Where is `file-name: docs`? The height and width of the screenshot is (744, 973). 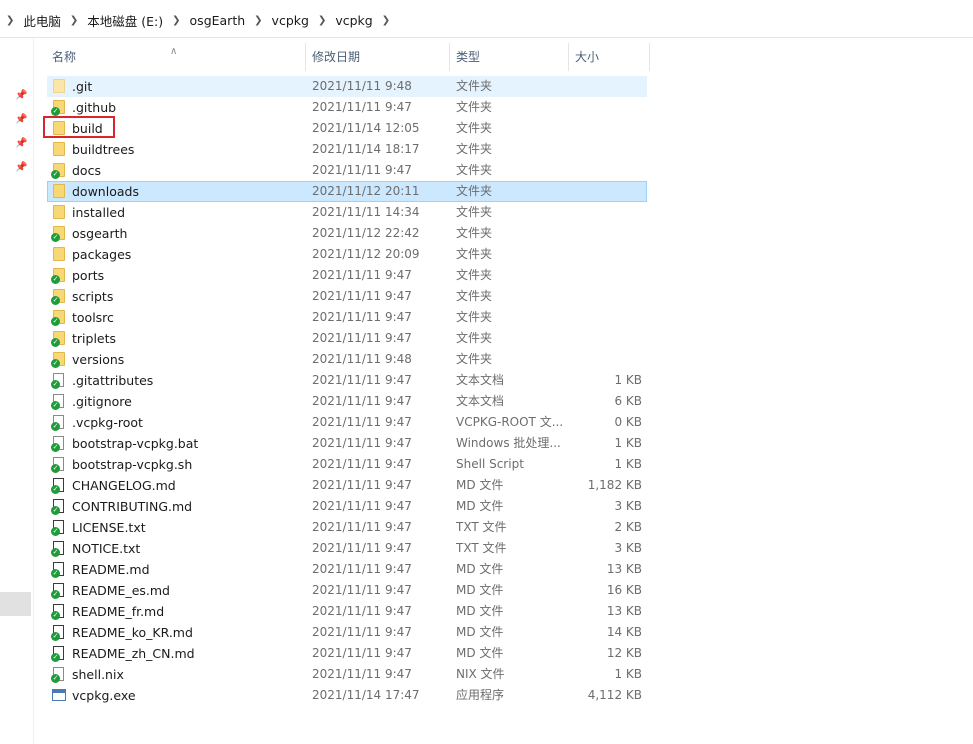 file-name: docs is located at coordinates (86, 170).